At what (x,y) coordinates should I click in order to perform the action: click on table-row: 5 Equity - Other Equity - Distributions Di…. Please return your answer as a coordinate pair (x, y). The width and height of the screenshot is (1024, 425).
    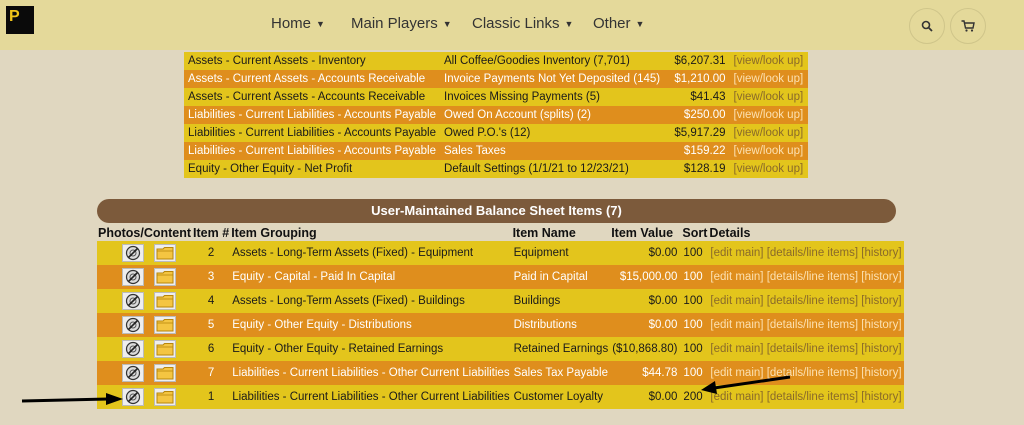
    Looking at the image, I should click on (500, 325).